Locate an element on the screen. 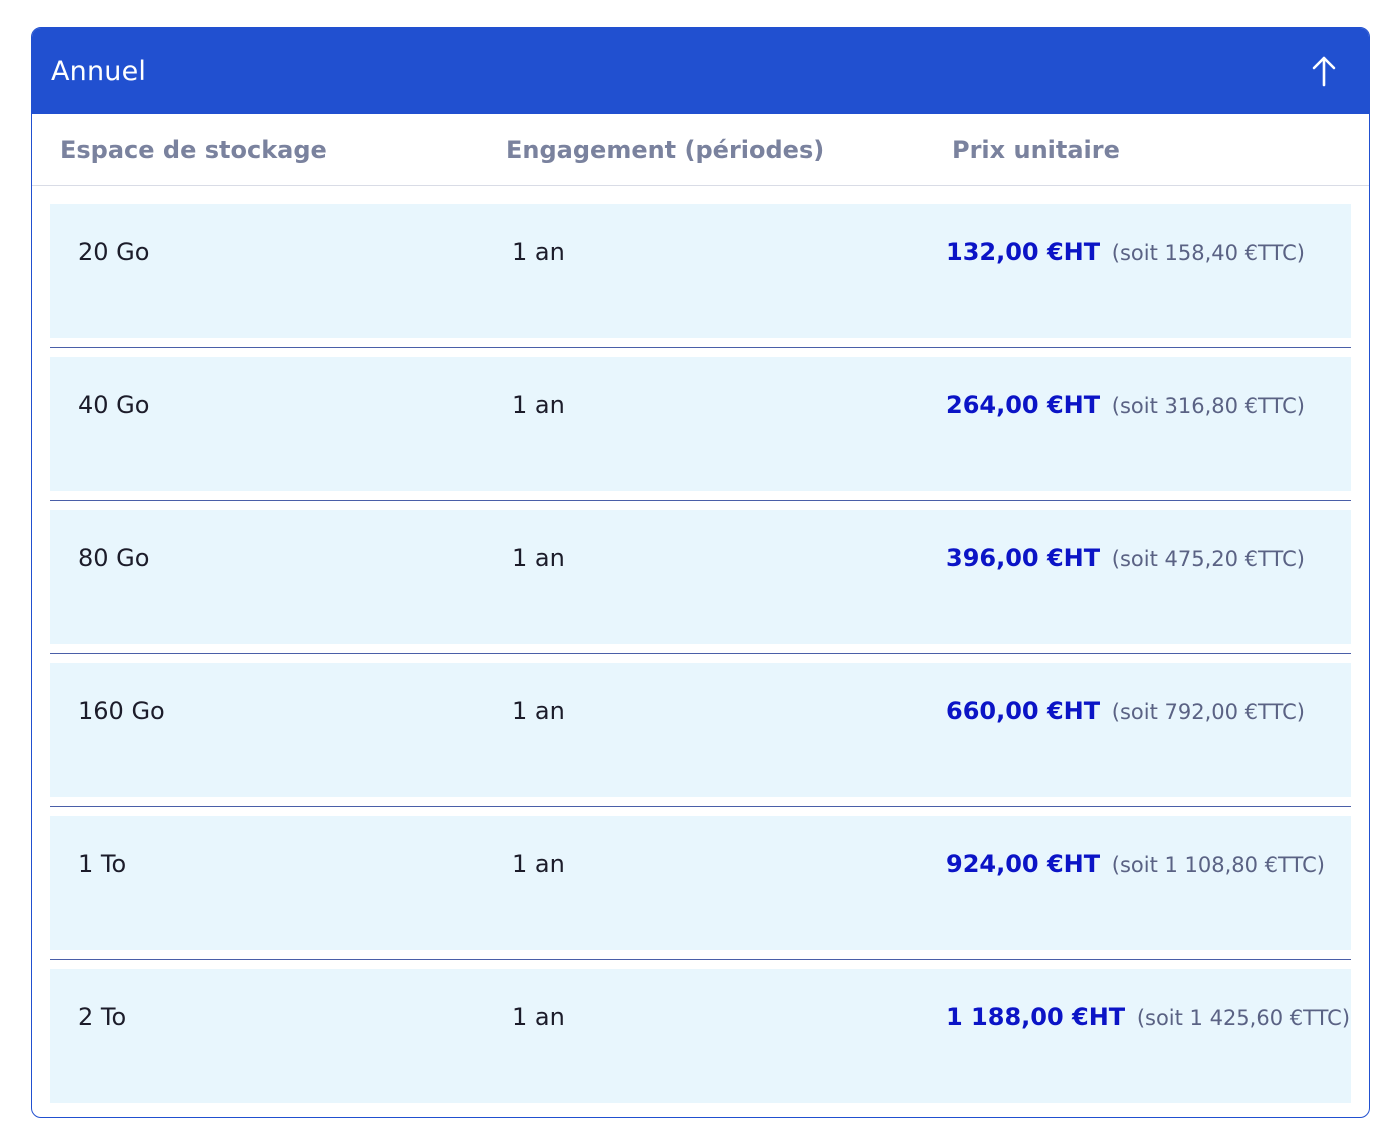 The width and height of the screenshot is (1376, 1136). column-header-engagement: Engagement (périodes) is located at coordinates (665, 149).